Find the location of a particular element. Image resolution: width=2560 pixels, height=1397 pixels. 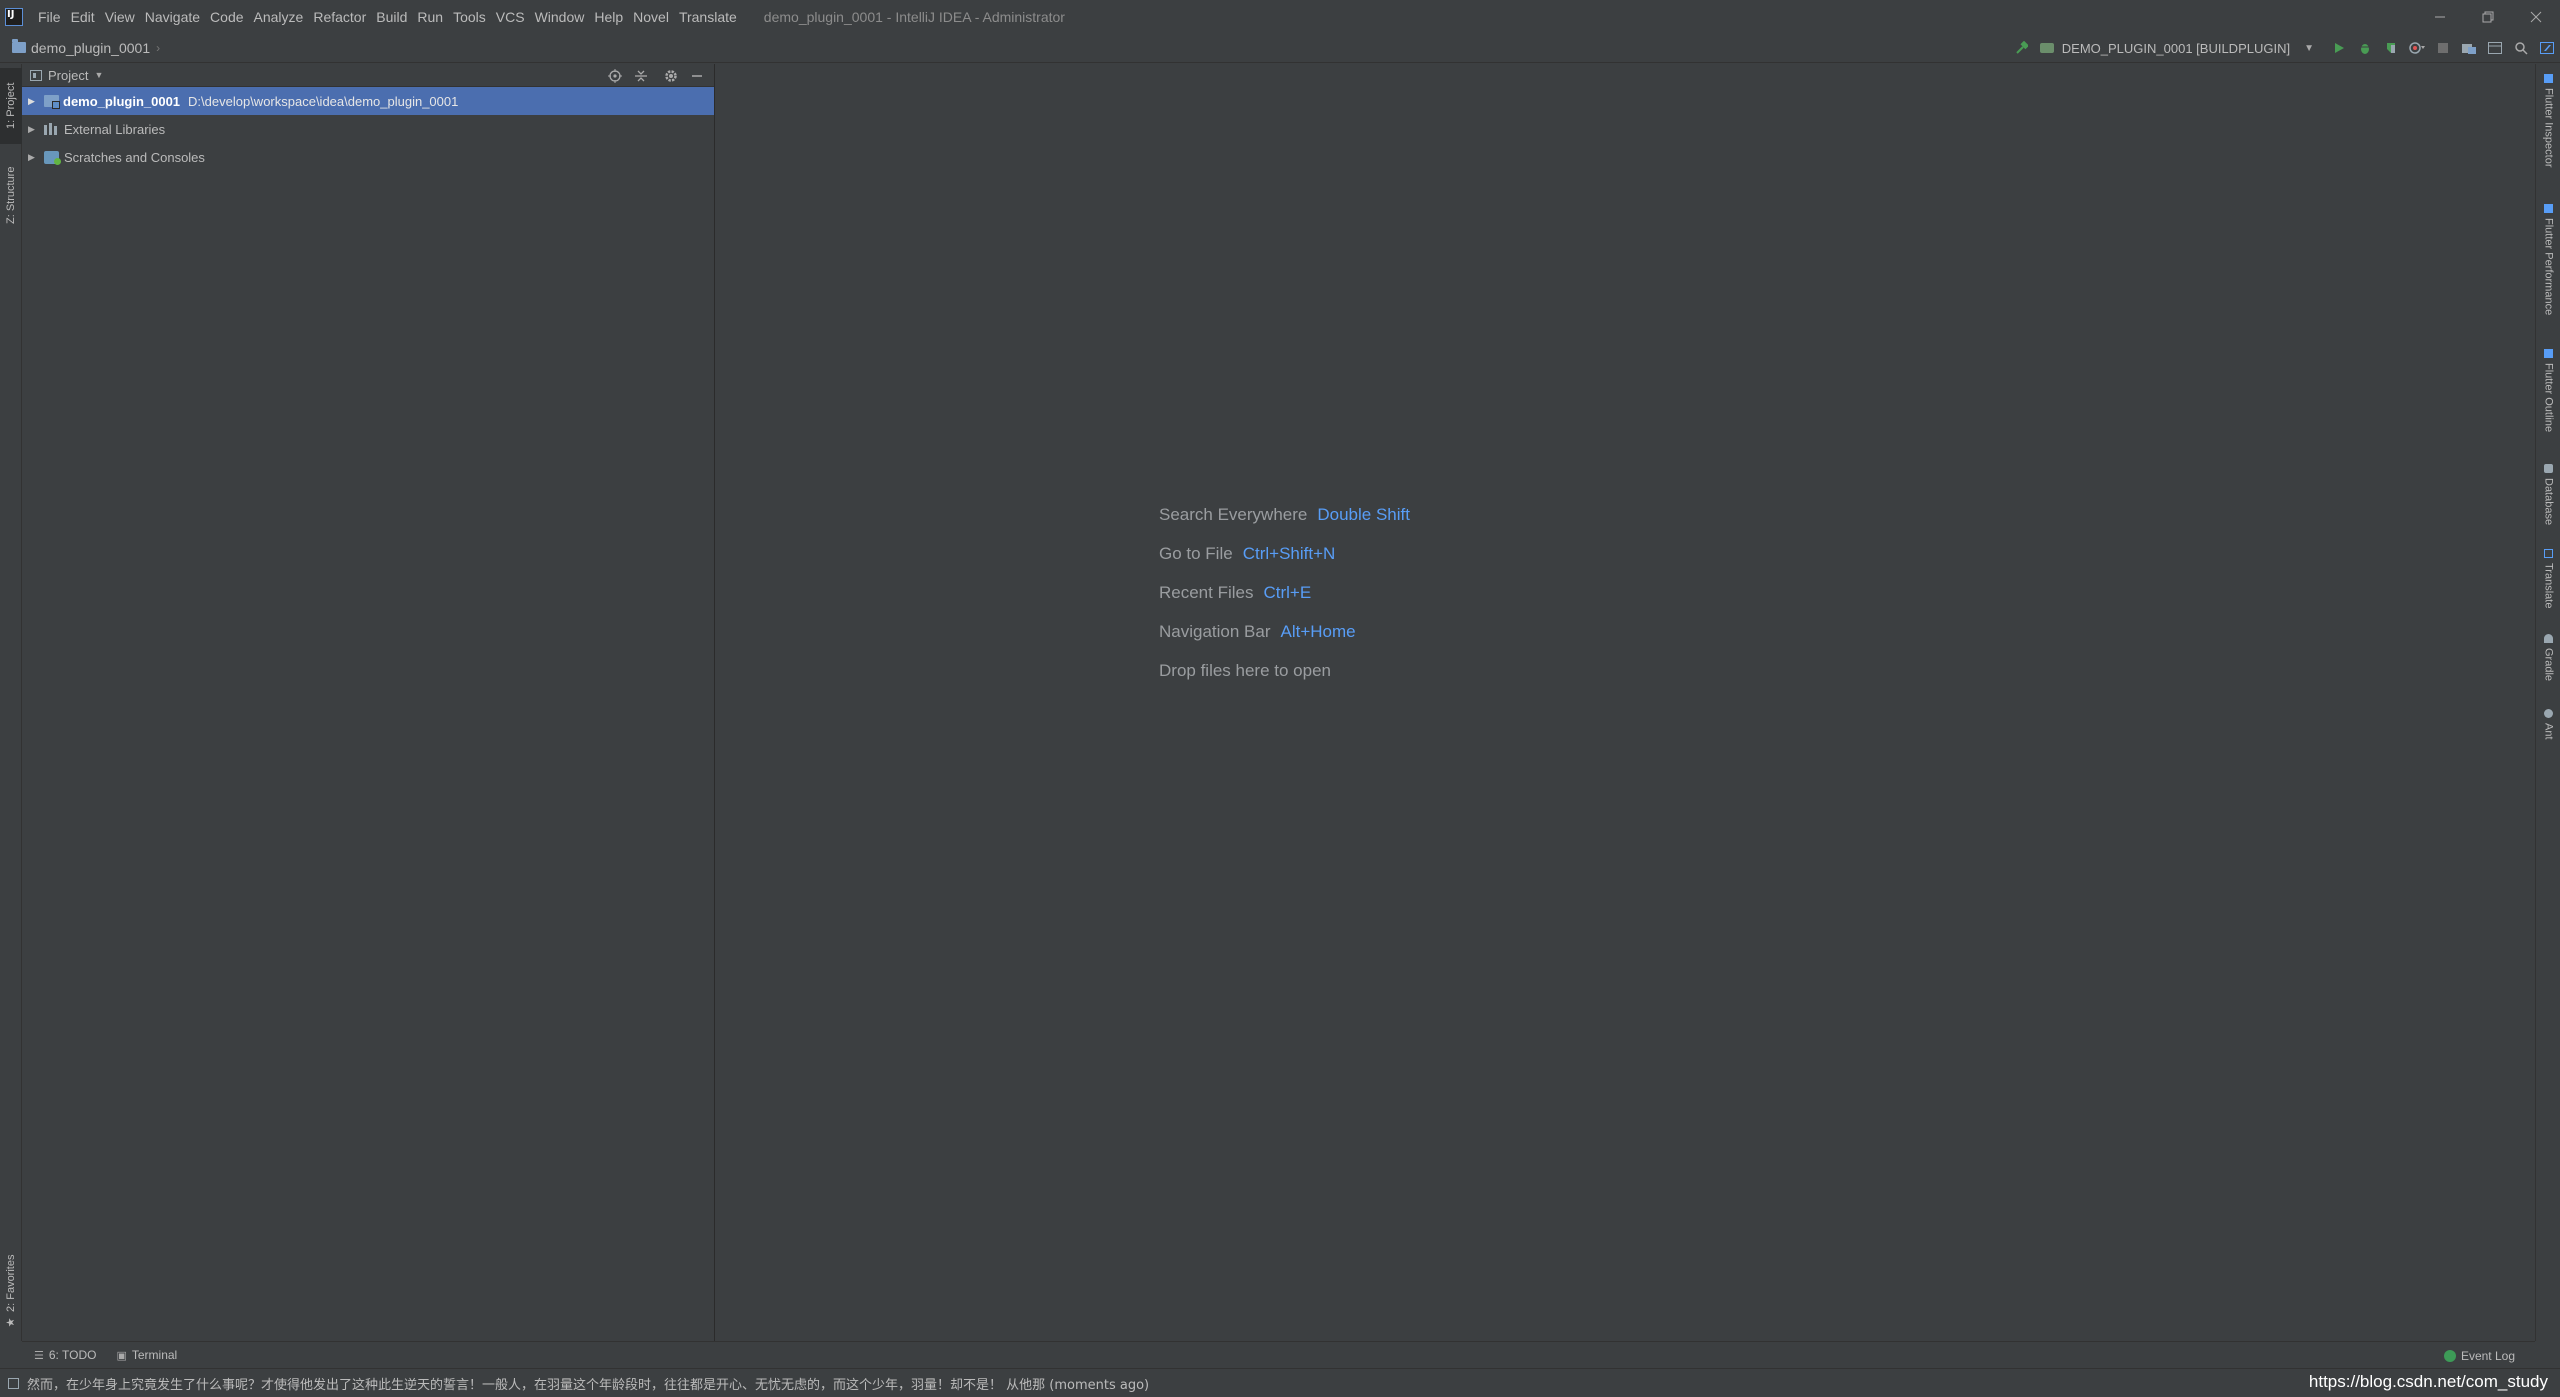

tree-item-scratches: ▶ Scratches and Consoles is located at coordinates (368, 157).